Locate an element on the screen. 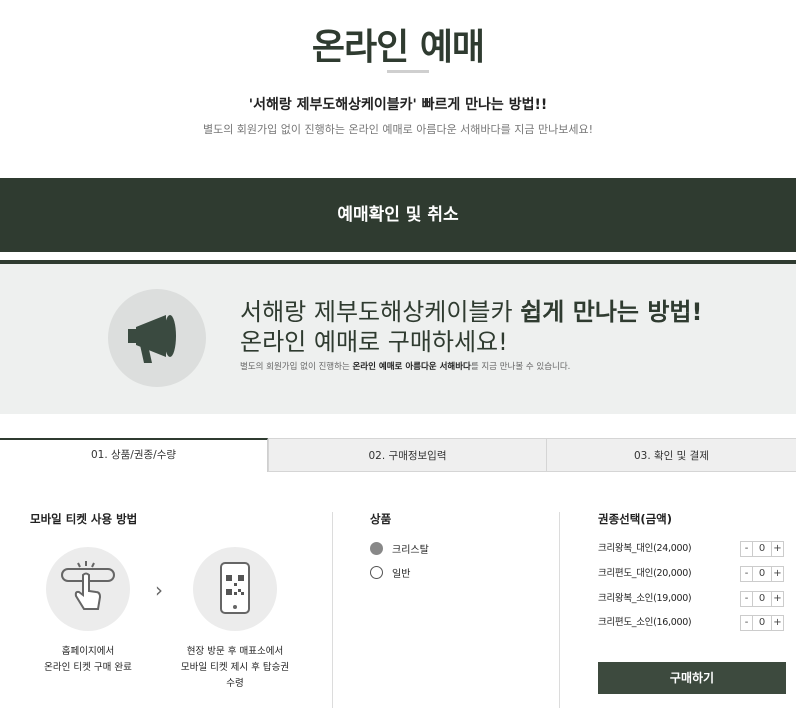 This screenshot has width=796, height=708. promo-small-pre: 별도의 회원가입 없이 진행하는 is located at coordinates (296, 367).